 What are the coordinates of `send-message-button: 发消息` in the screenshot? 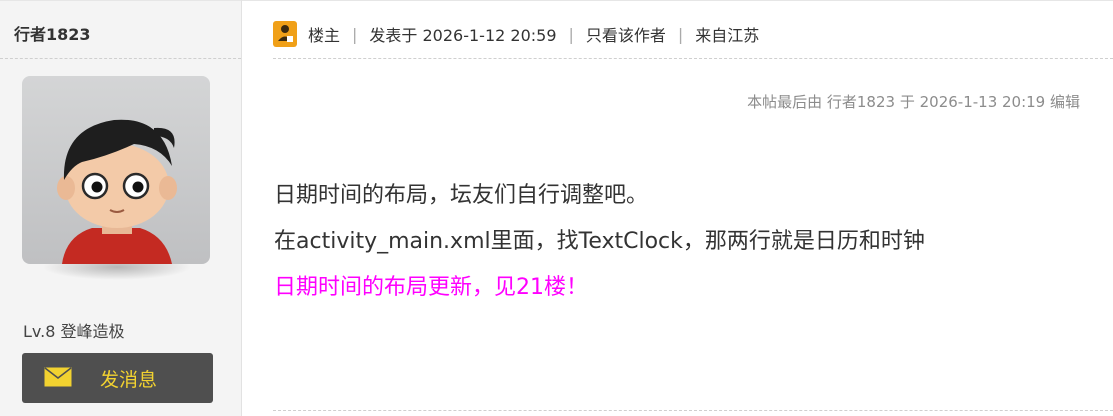 It's located at (117, 378).